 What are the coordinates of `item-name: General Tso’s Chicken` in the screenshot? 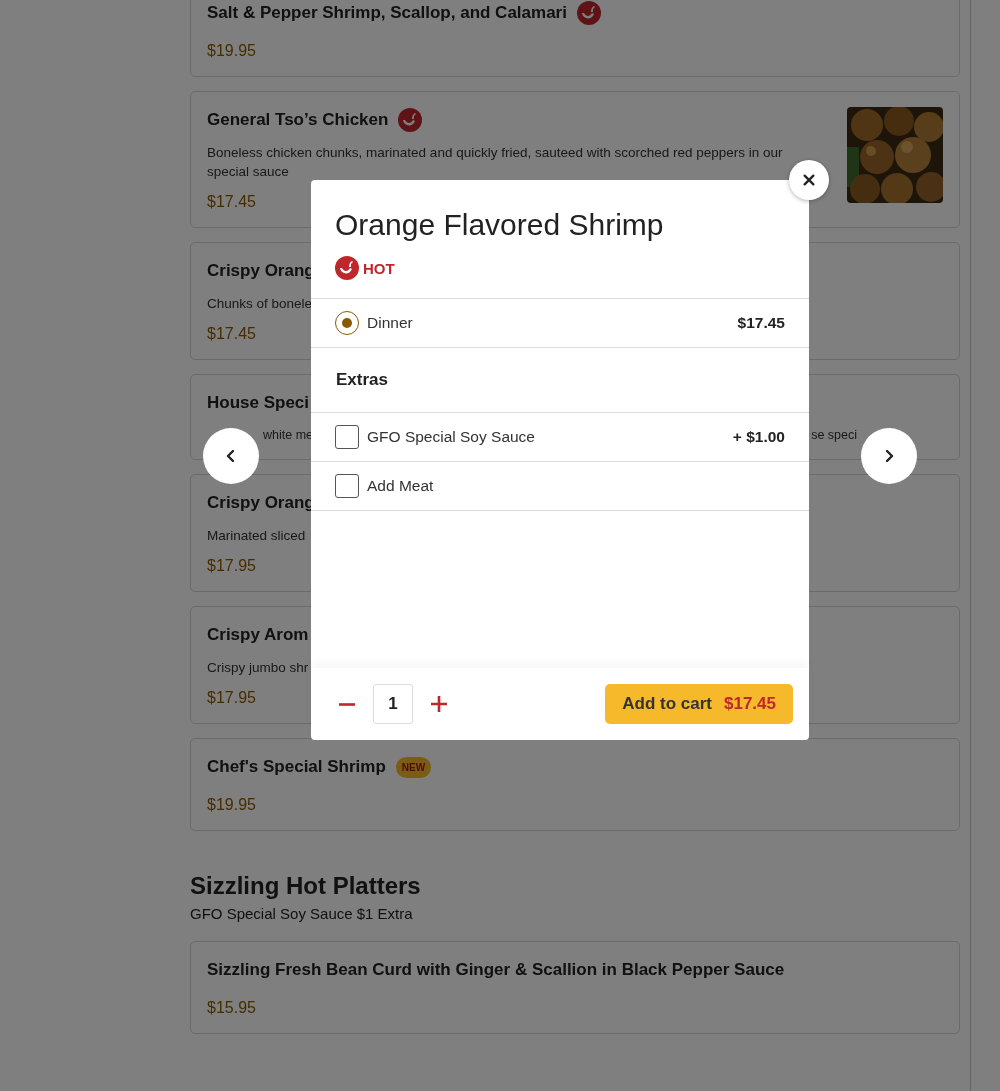 It's located at (298, 120).